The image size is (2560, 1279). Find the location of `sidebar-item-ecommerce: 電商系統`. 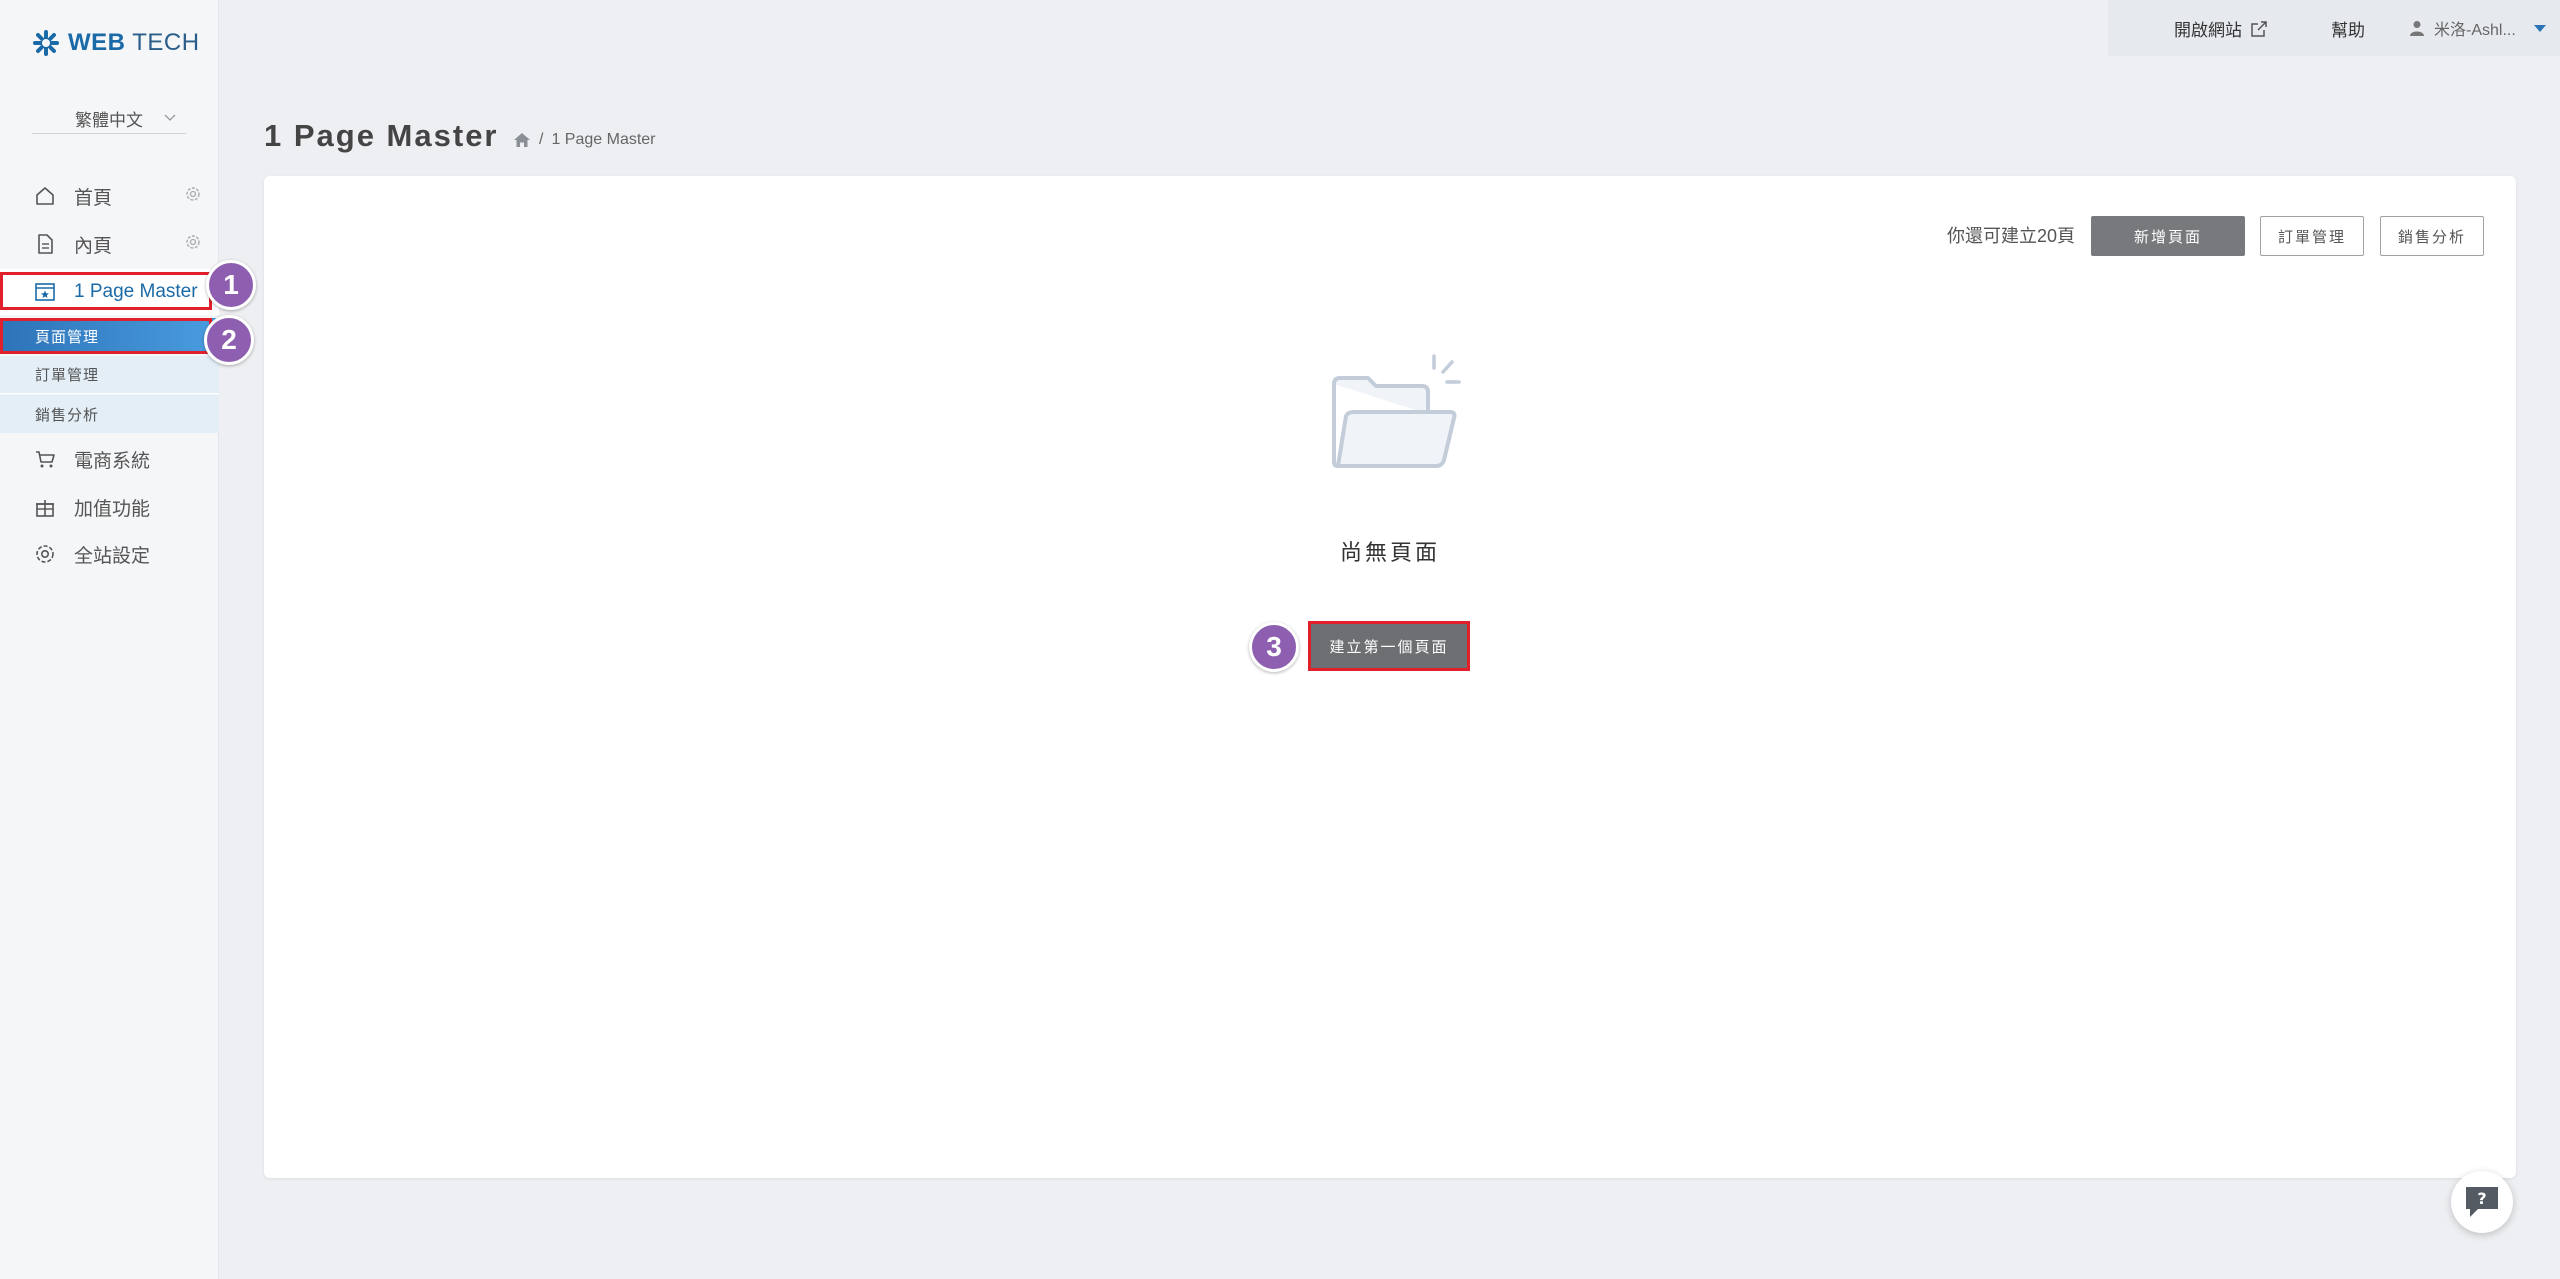

sidebar-item-ecommerce: 電商系統 is located at coordinates (109, 459).